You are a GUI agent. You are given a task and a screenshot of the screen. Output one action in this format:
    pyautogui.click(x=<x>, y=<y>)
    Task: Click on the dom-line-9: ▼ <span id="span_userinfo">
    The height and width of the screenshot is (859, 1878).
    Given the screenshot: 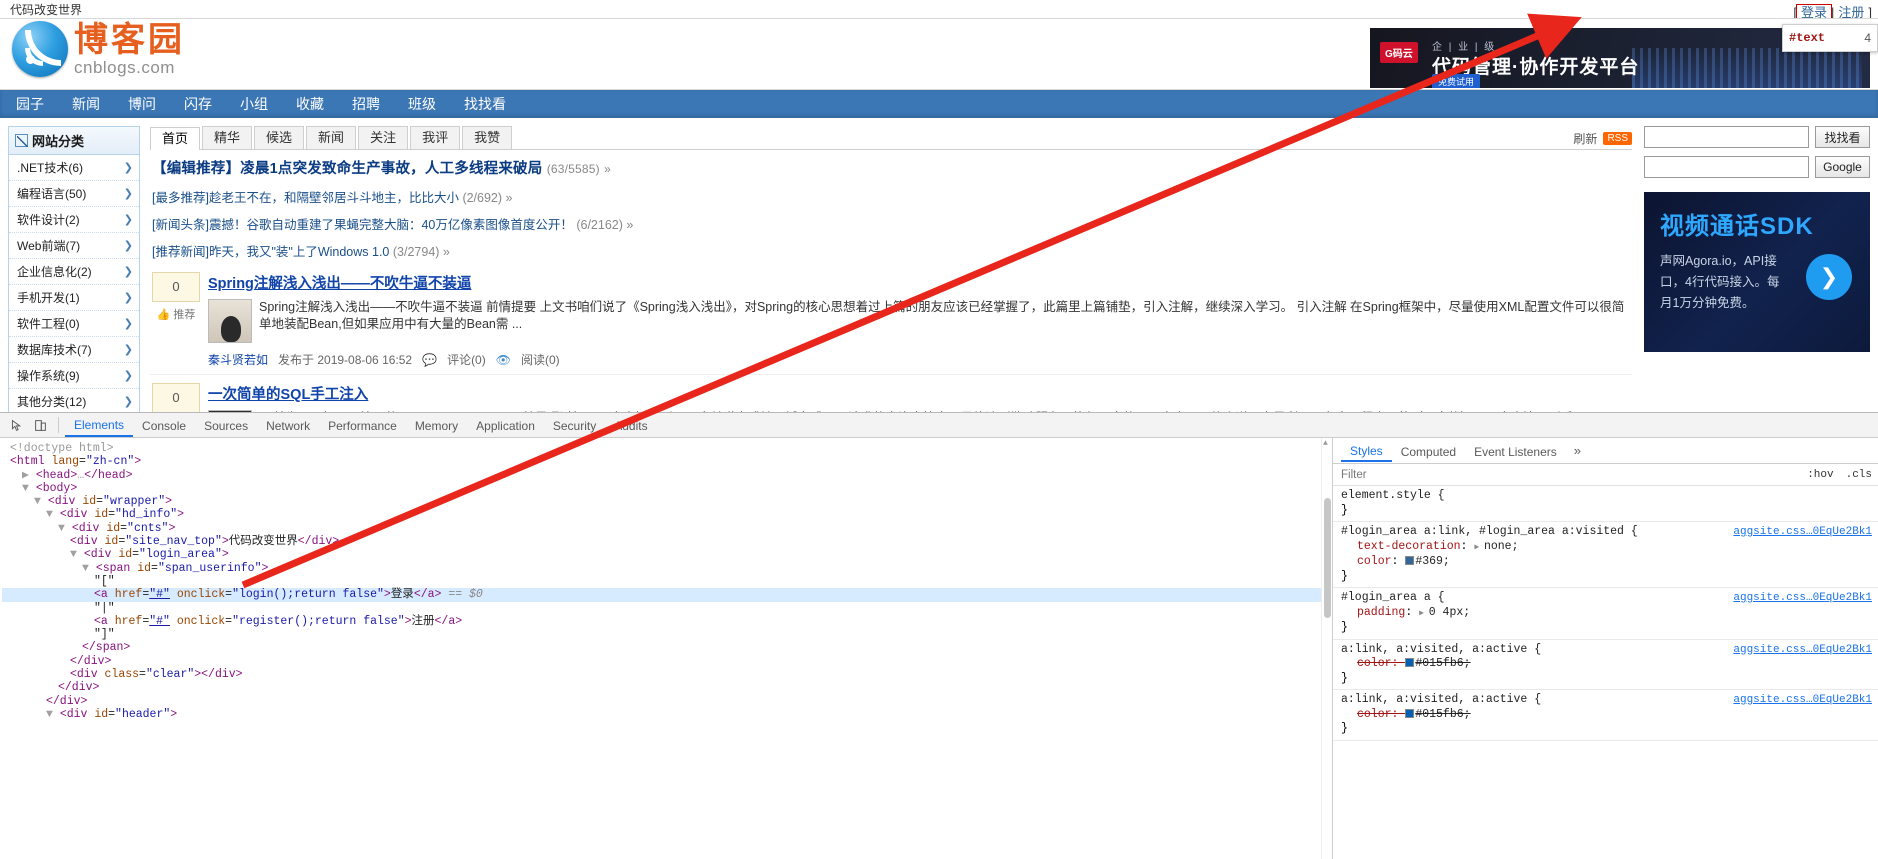 What is the action you would take?
    pyautogui.click(x=667, y=568)
    